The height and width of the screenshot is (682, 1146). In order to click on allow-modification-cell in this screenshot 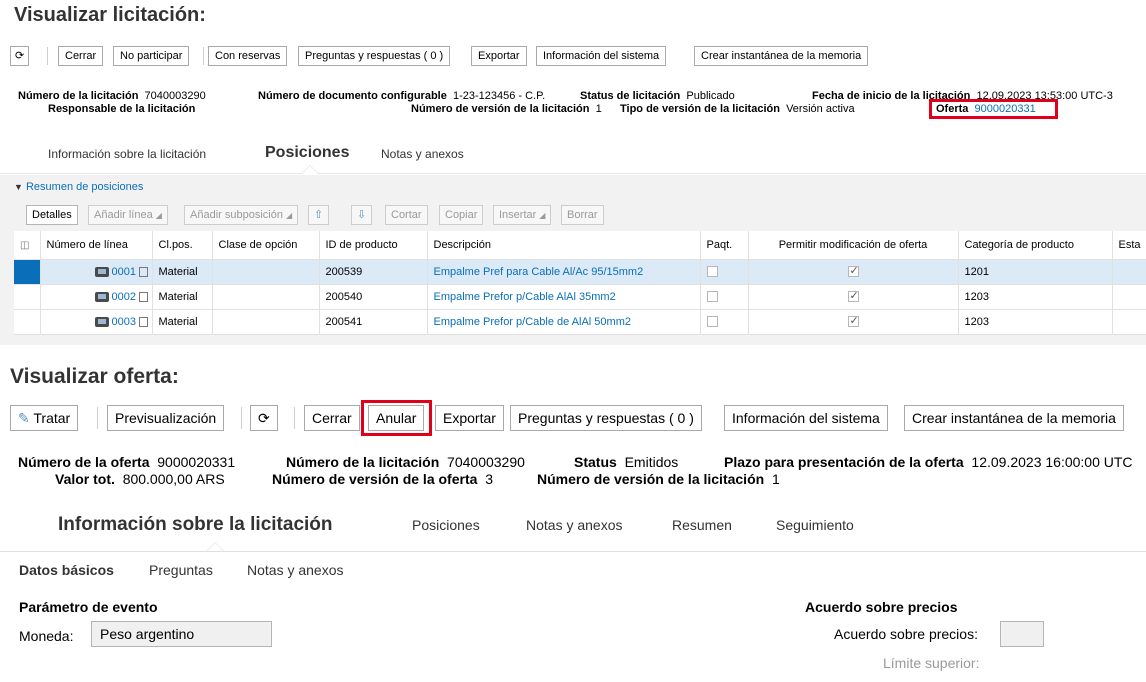, I will do `click(853, 297)`.